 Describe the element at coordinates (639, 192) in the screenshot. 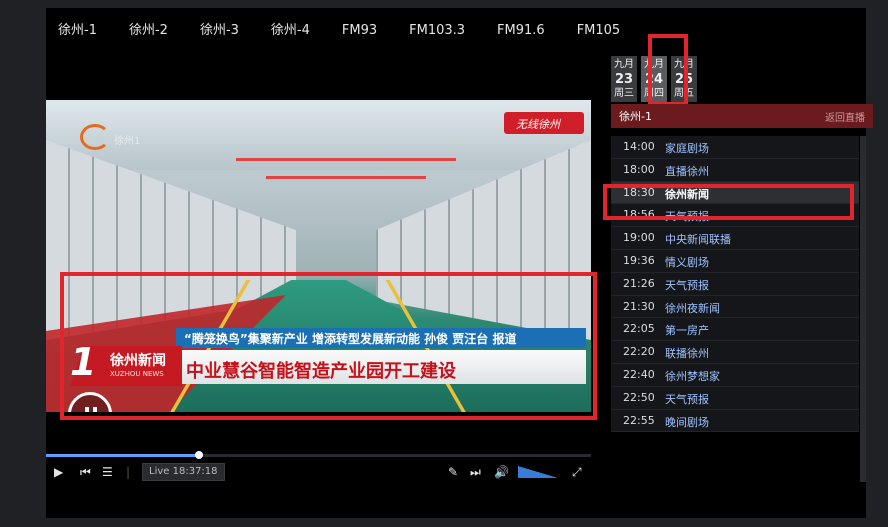

I see `schedule-time: 18:30` at that location.